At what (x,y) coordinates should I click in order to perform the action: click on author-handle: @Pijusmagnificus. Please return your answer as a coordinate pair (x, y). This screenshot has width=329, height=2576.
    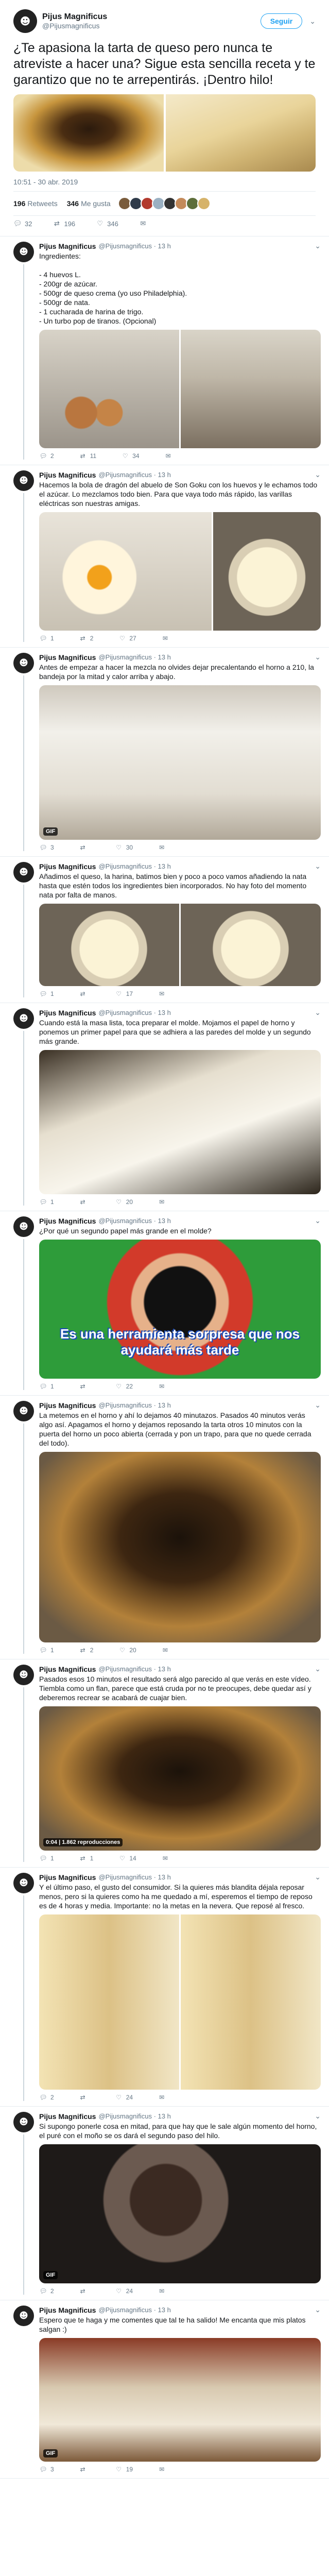
    Looking at the image, I should click on (151, 26).